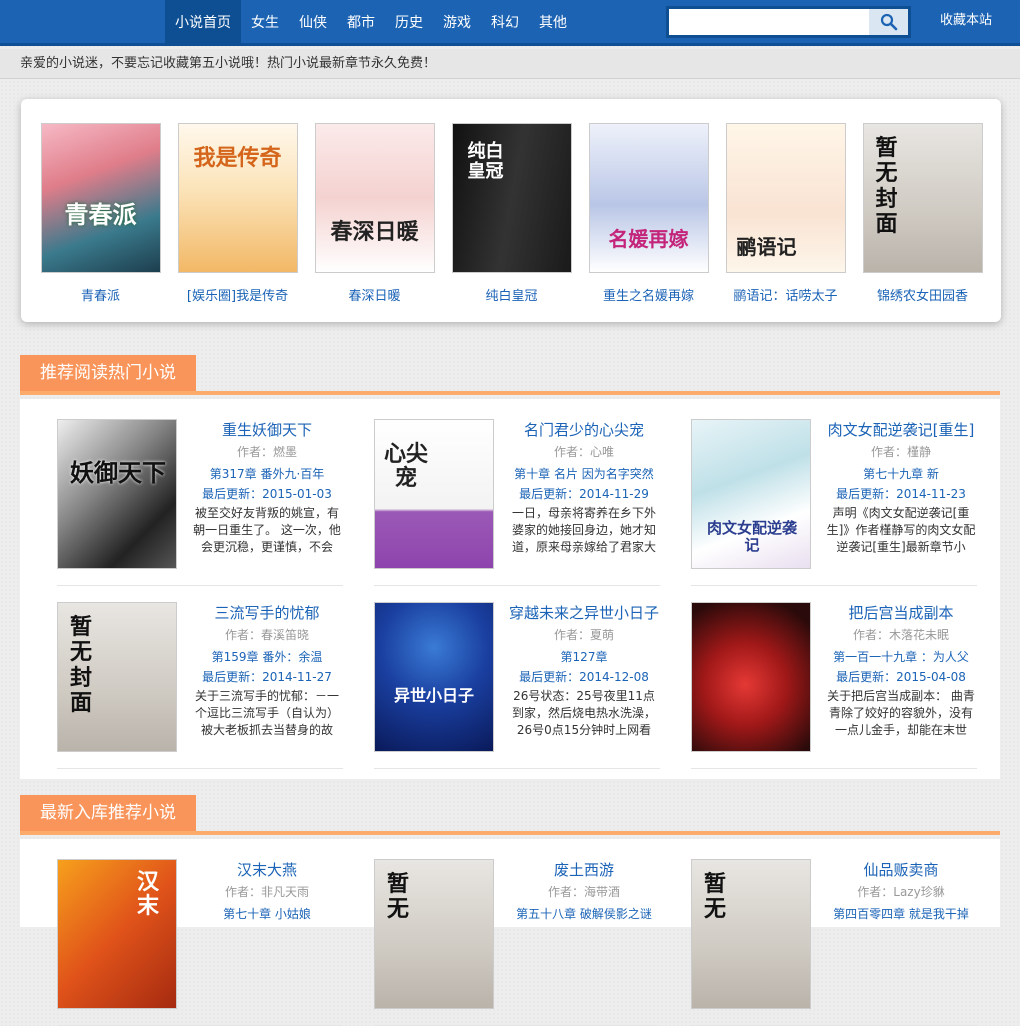  Describe the element at coordinates (648, 198) in the screenshot. I see `book-cover: 名媛再嫁` at that location.